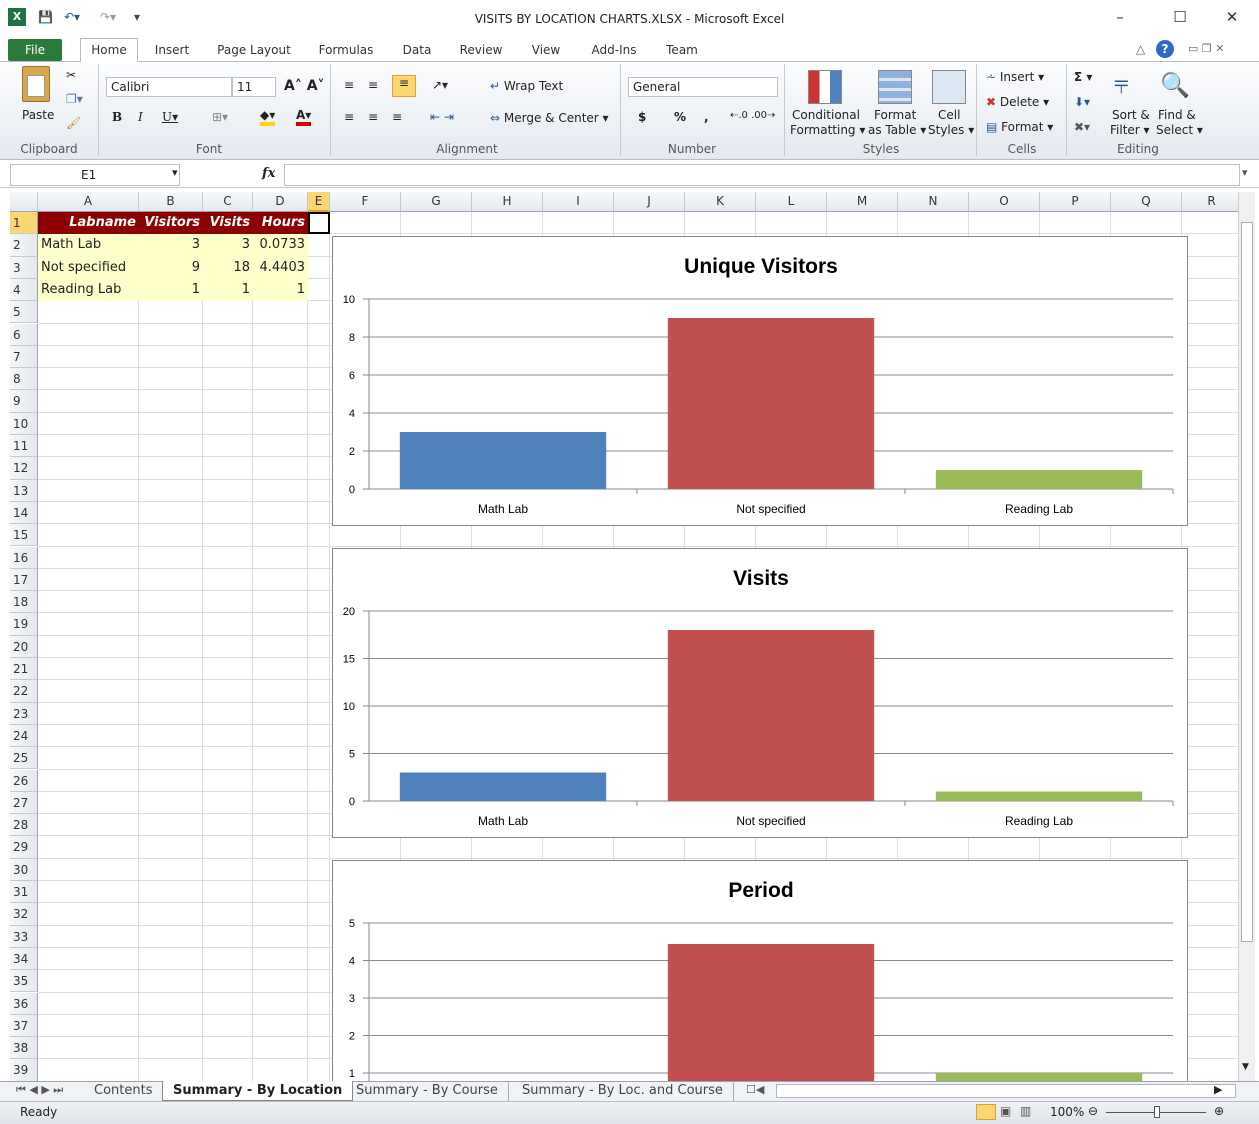 The width and height of the screenshot is (1259, 1124). I want to click on conditional-formatting-icon, so click(825, 87).